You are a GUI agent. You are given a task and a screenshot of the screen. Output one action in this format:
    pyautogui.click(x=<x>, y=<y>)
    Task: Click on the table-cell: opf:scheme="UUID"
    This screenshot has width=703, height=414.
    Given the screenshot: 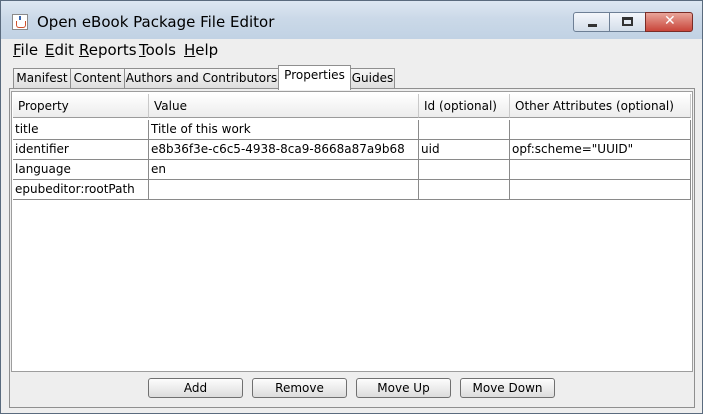 What is the action you would take?
    pyautogui.click(x=600, y=150)
    